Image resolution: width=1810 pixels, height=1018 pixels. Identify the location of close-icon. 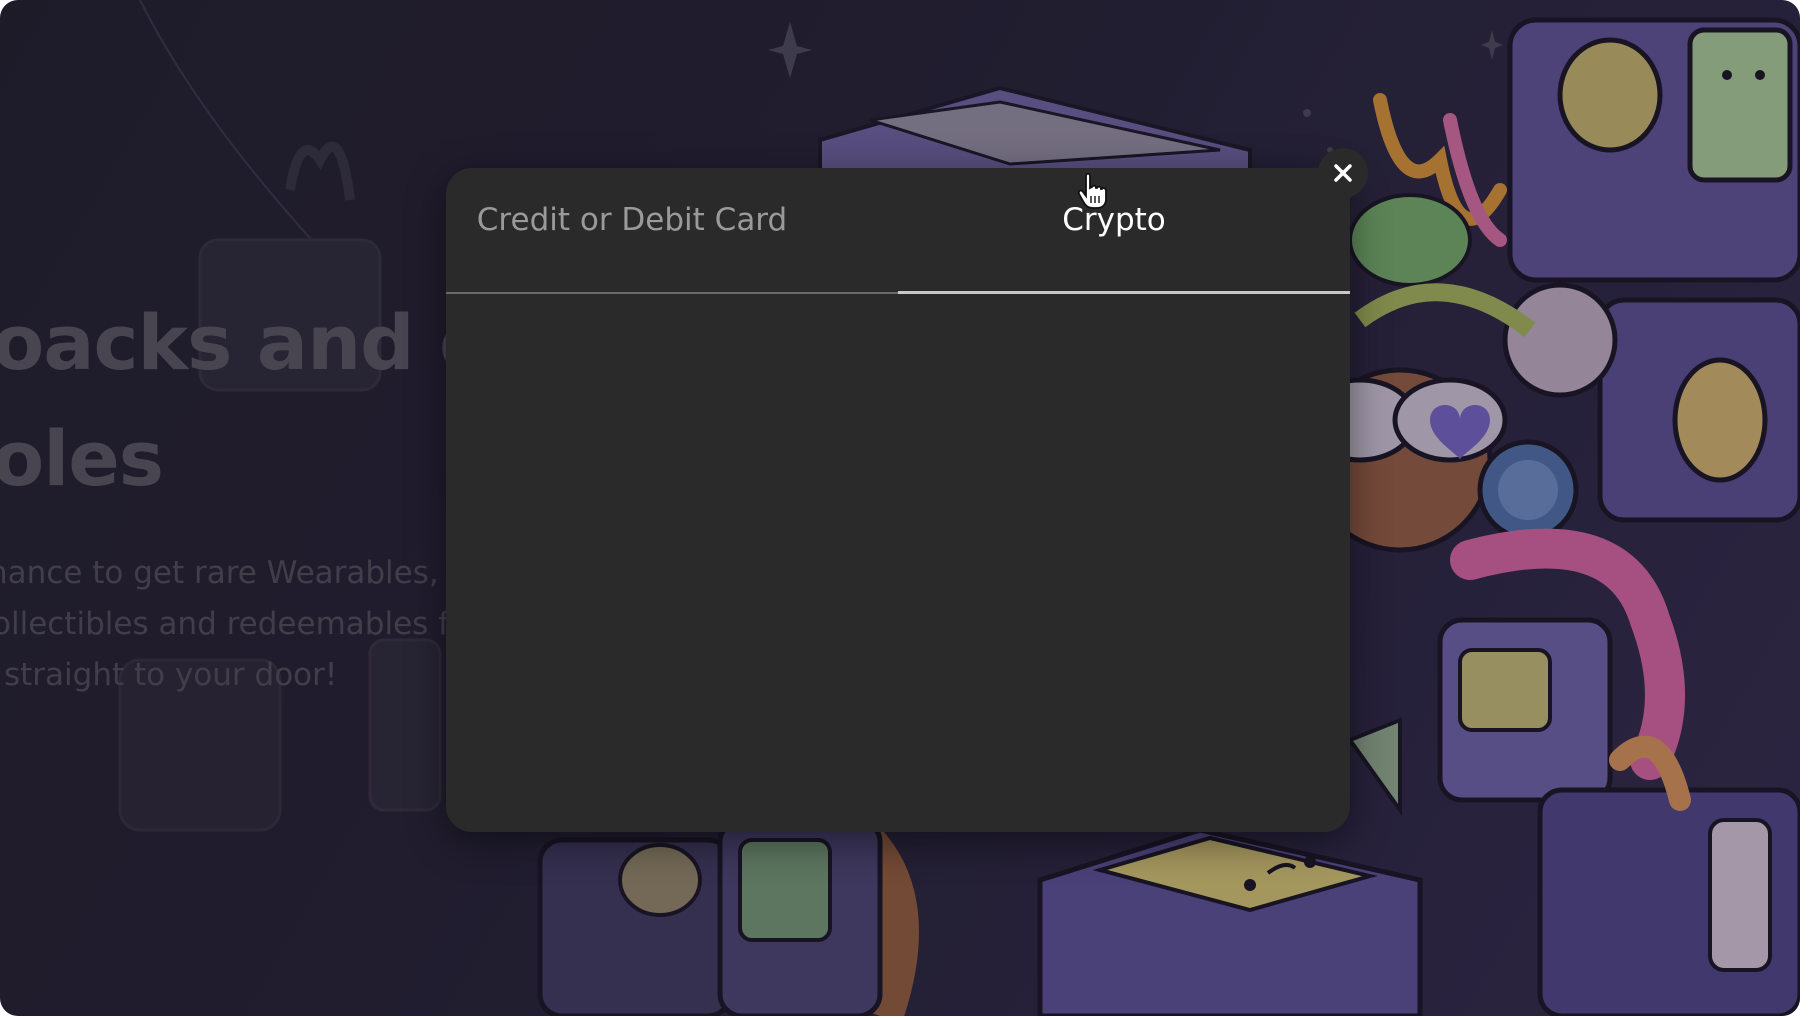
(1343, 173).